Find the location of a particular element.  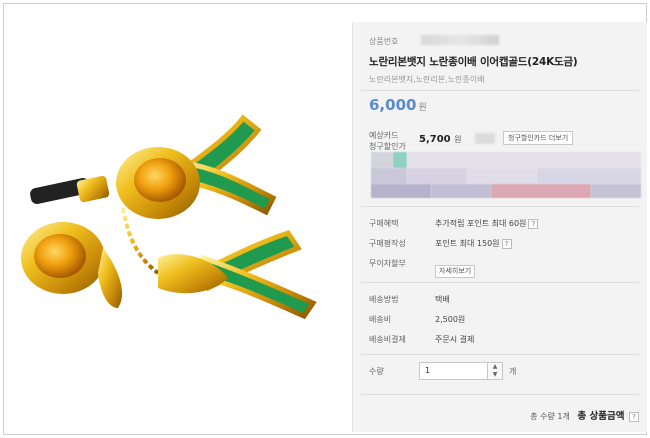

review-point-text: 포인트 최대 150원 is located at coordinates (467, 243).